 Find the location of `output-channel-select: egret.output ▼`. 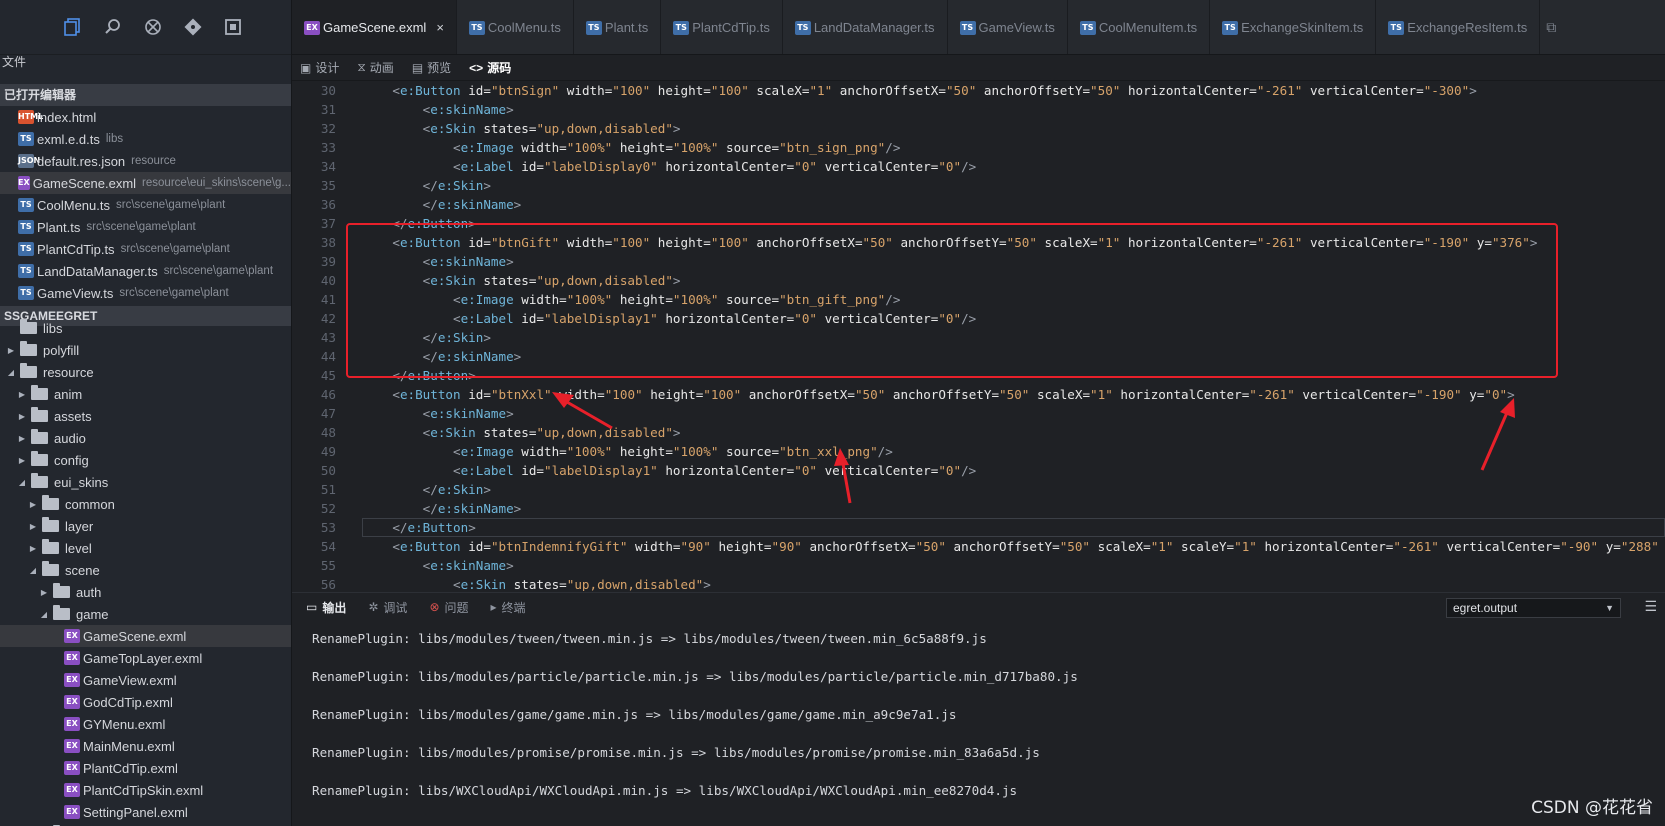

output-channel-select: egret.output ▼ is located at coordinates (1533, 608).